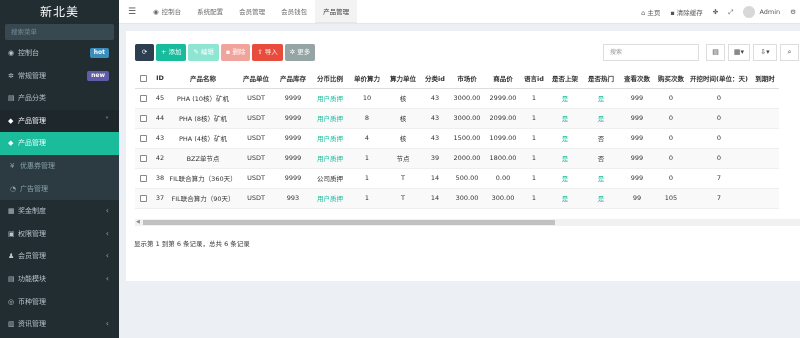 This screenshot has height=338, width=800. I want to click on table-cell: 3000.00, so click(467, 118).